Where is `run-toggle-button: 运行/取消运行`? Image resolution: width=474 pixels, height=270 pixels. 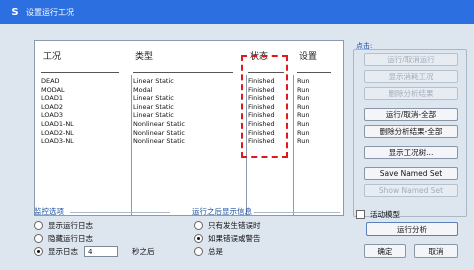
run-toggle-button: 运行/取消运行 is located at coordinates (411, 59).